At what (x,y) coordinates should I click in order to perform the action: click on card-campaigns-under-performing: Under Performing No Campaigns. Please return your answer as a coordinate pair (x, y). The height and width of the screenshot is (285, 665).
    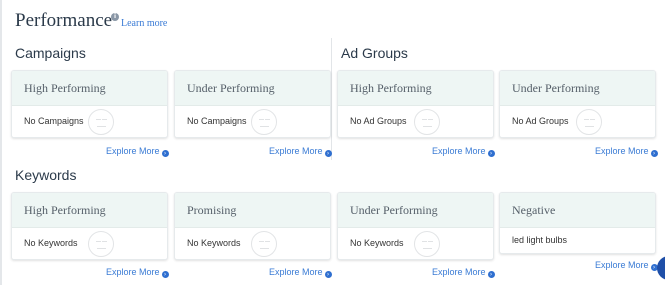
    Looking at the image, I should click on (252, 104).